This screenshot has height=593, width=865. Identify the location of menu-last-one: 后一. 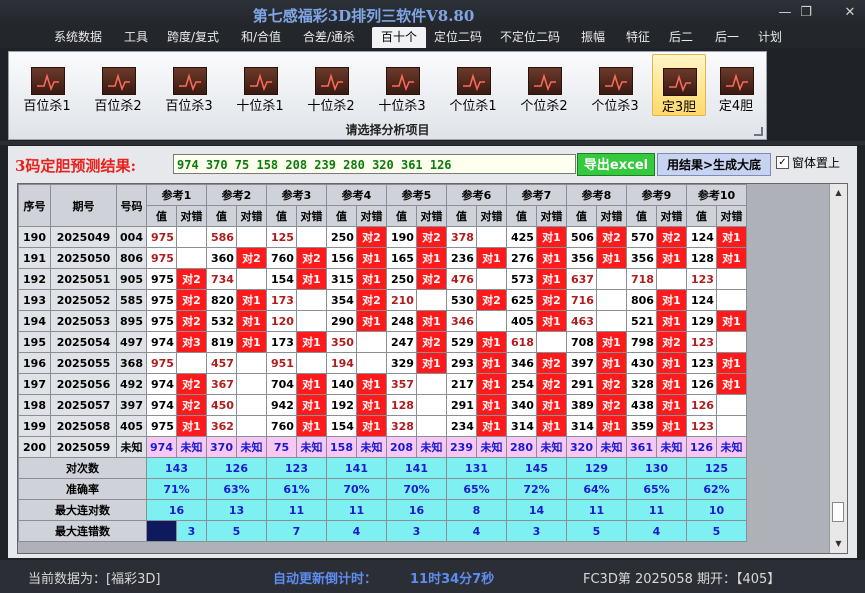
(727, 37).